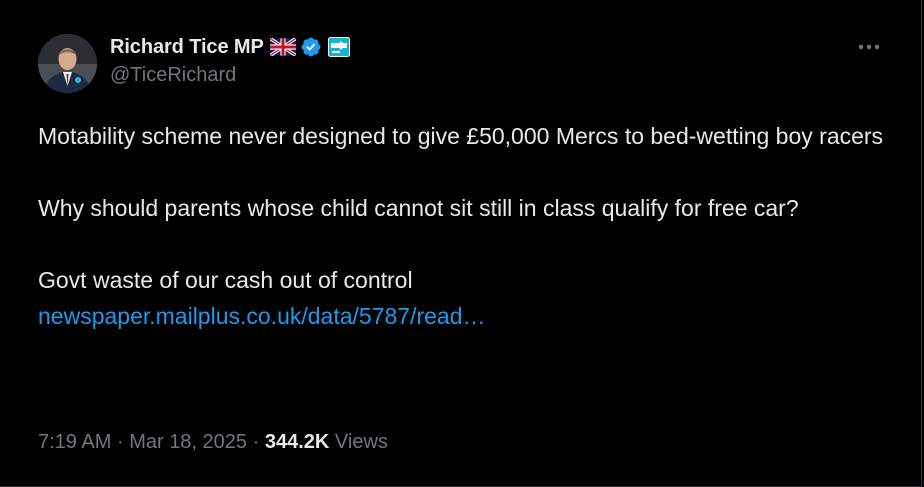 This screenshot has height=487, width=924. What do you see at coordinates (187, 47) in the screenshot?
I see `display-name: Richard Tice MP` at bounding box center [187, 47].